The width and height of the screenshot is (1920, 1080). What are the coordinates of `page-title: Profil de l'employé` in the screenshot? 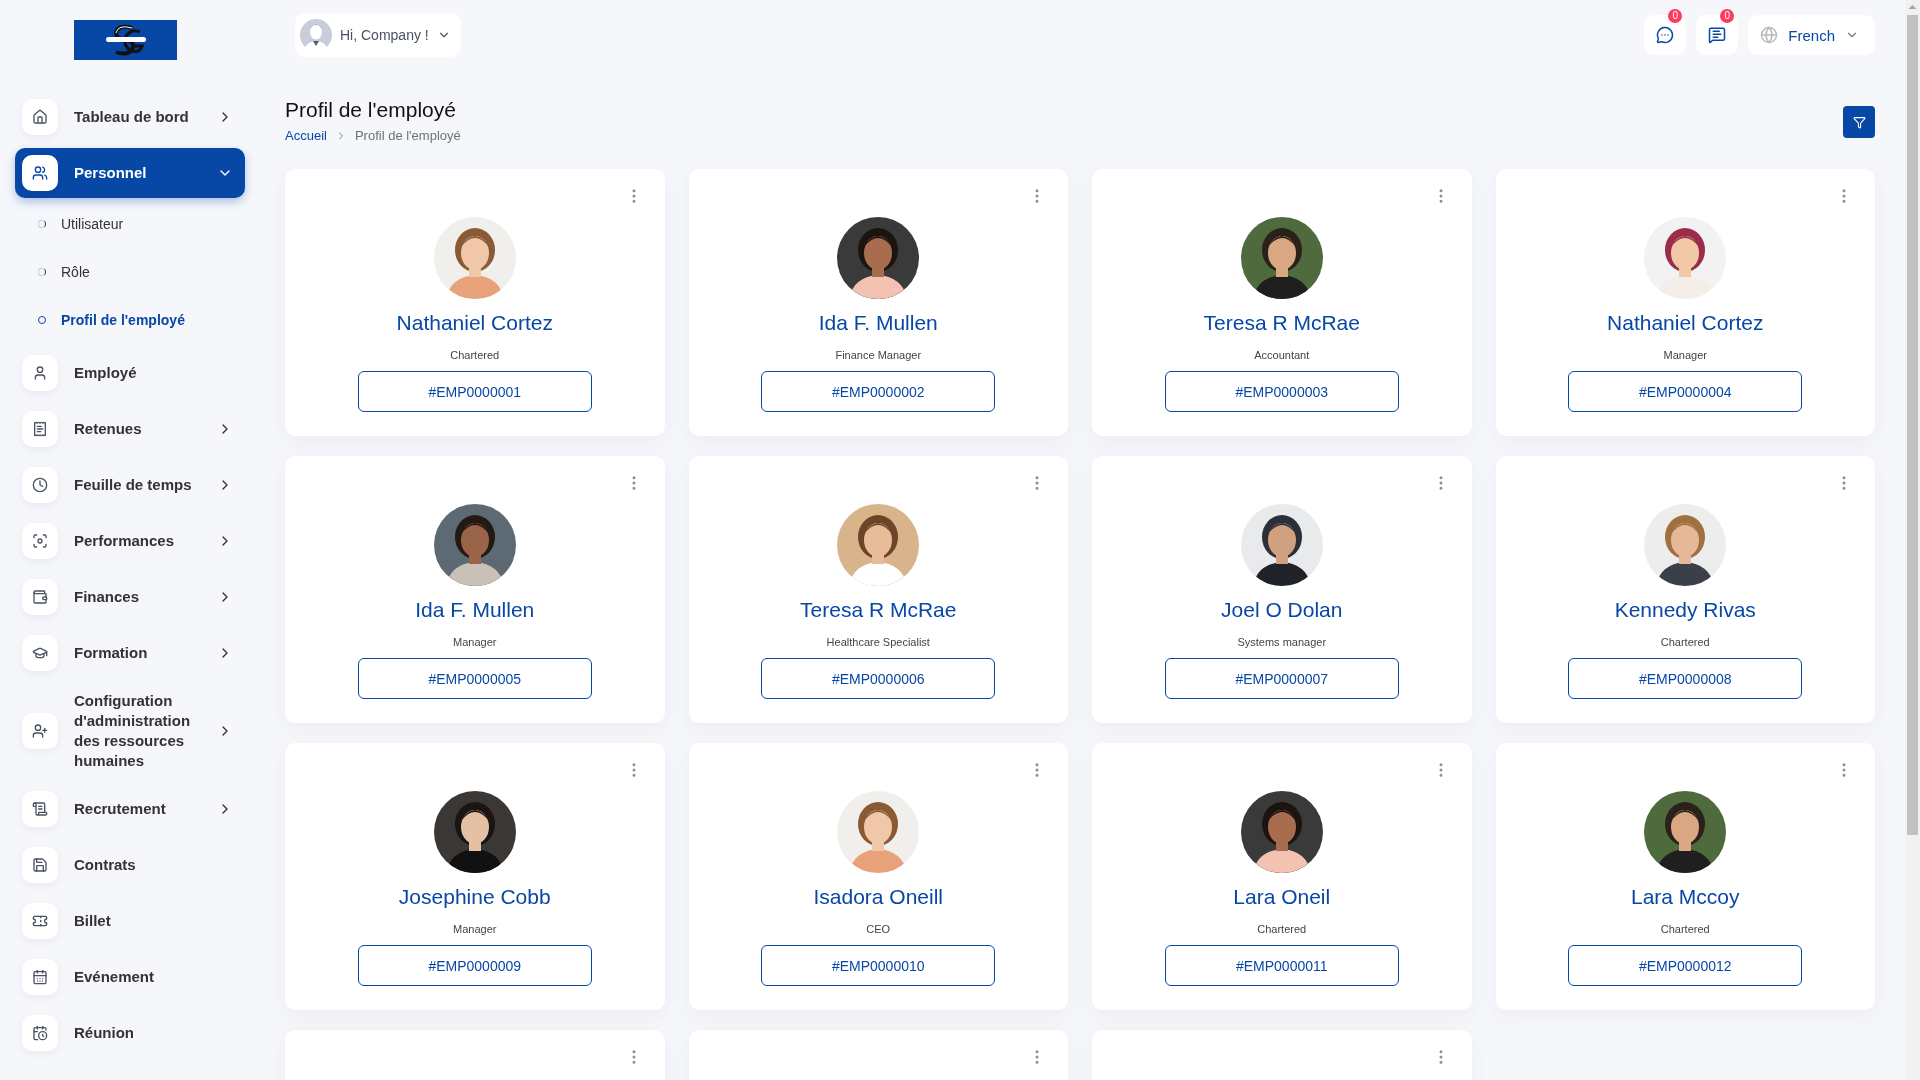 It's located at (371, 110).